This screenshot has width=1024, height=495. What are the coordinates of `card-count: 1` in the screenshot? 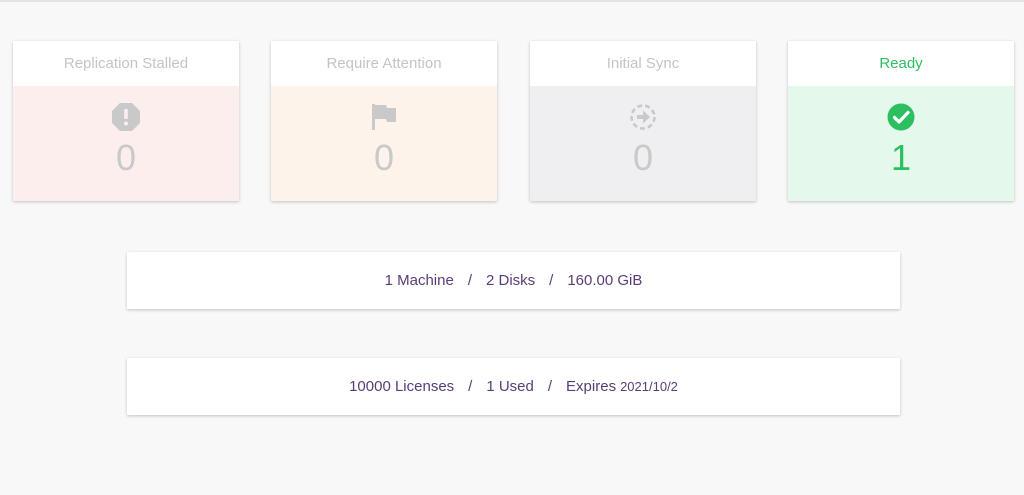 It's located at (901, 157).